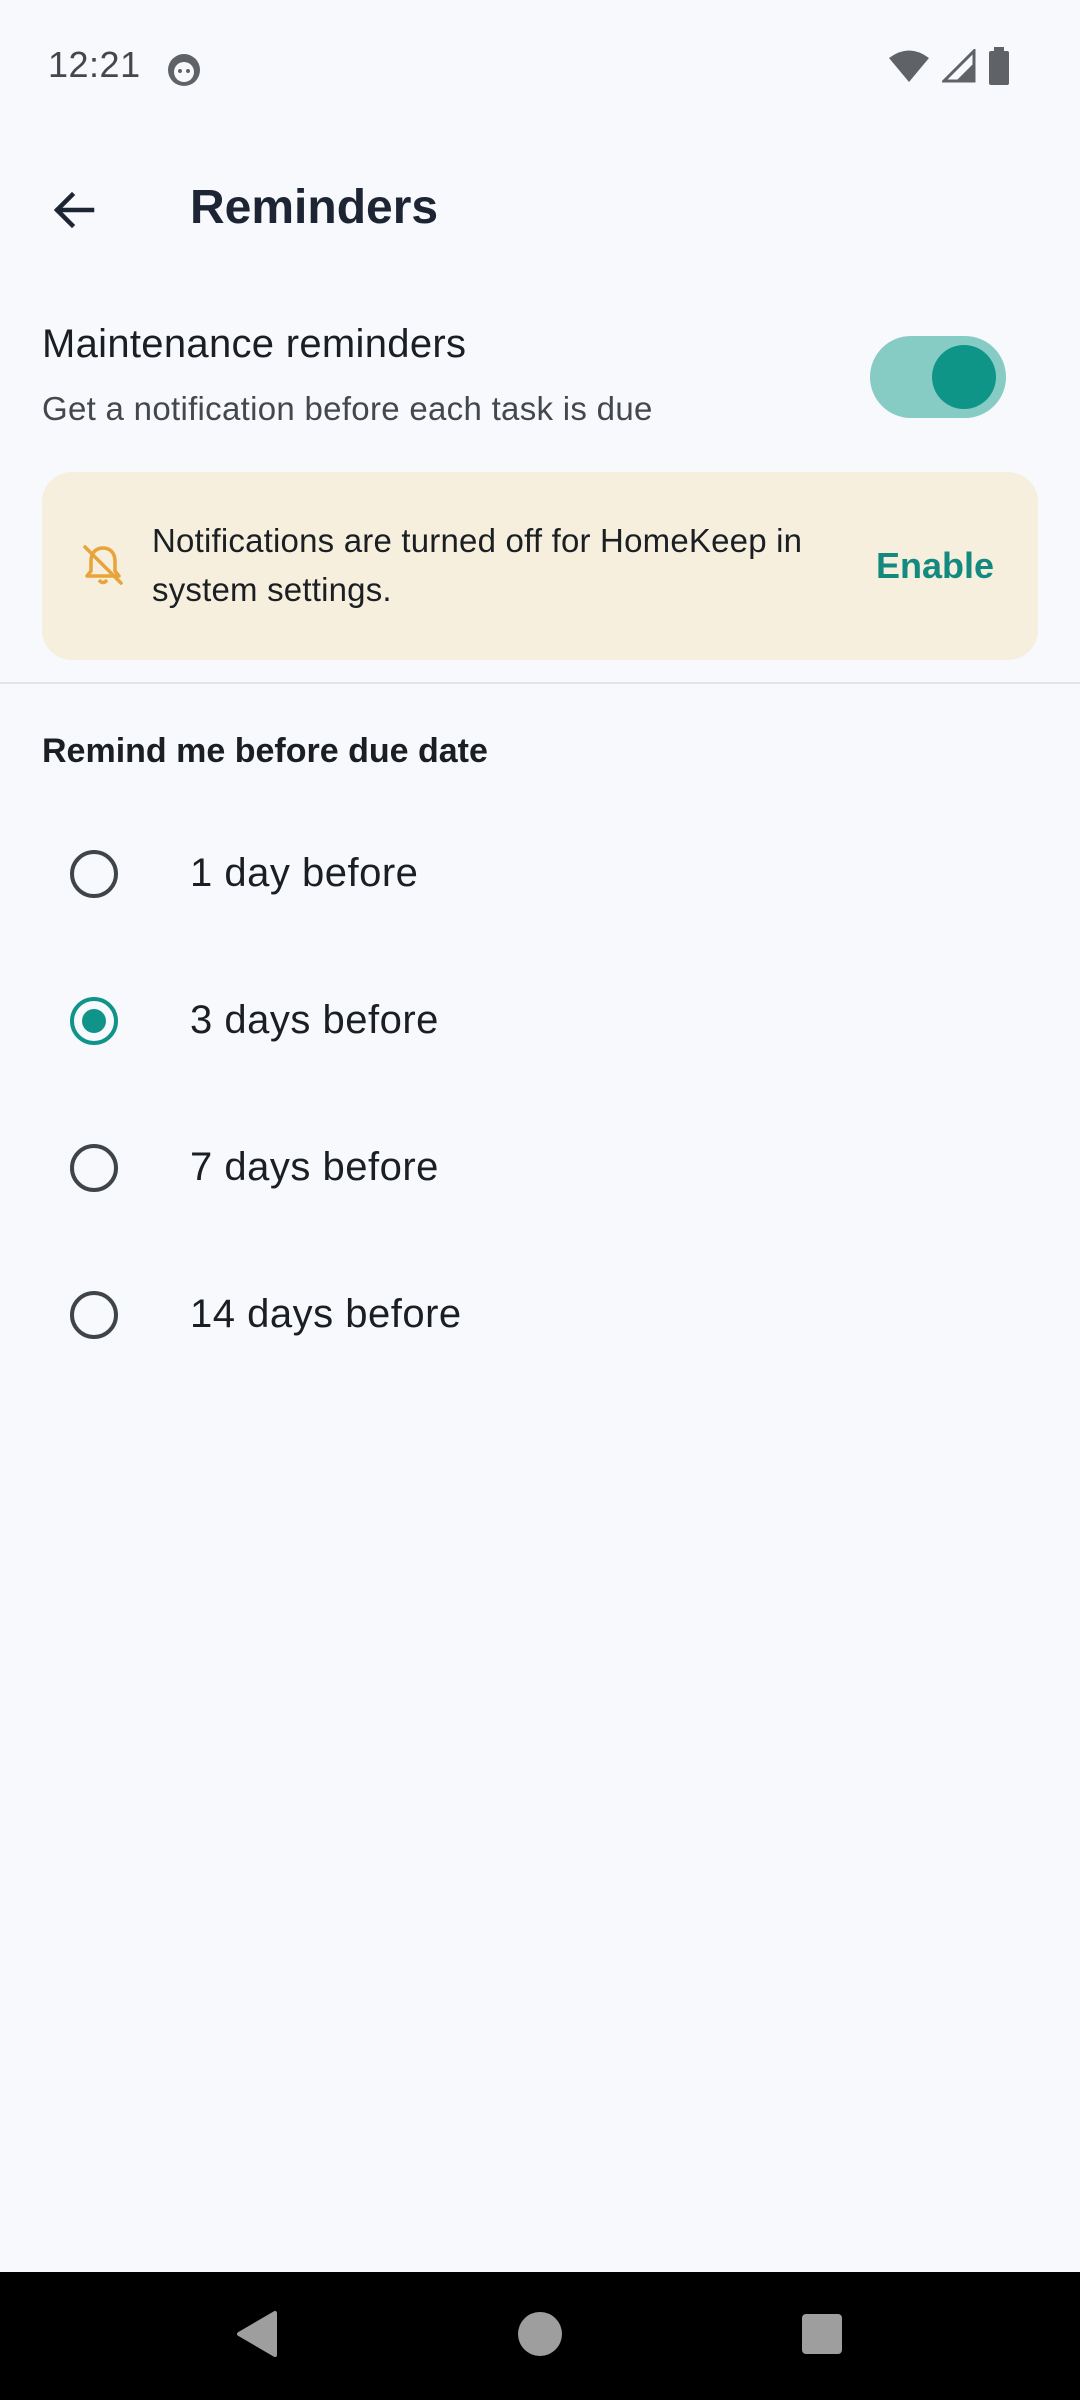  I want to click on back-triangle-icon, so click(256, 2336).